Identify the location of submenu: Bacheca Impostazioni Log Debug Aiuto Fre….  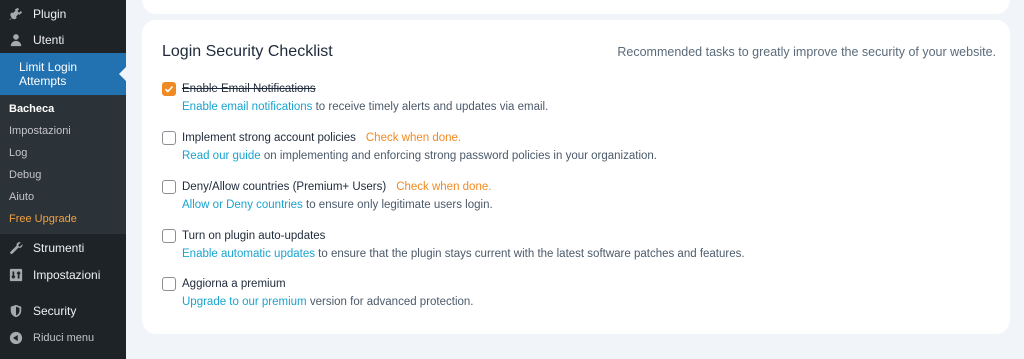
(63, 164).